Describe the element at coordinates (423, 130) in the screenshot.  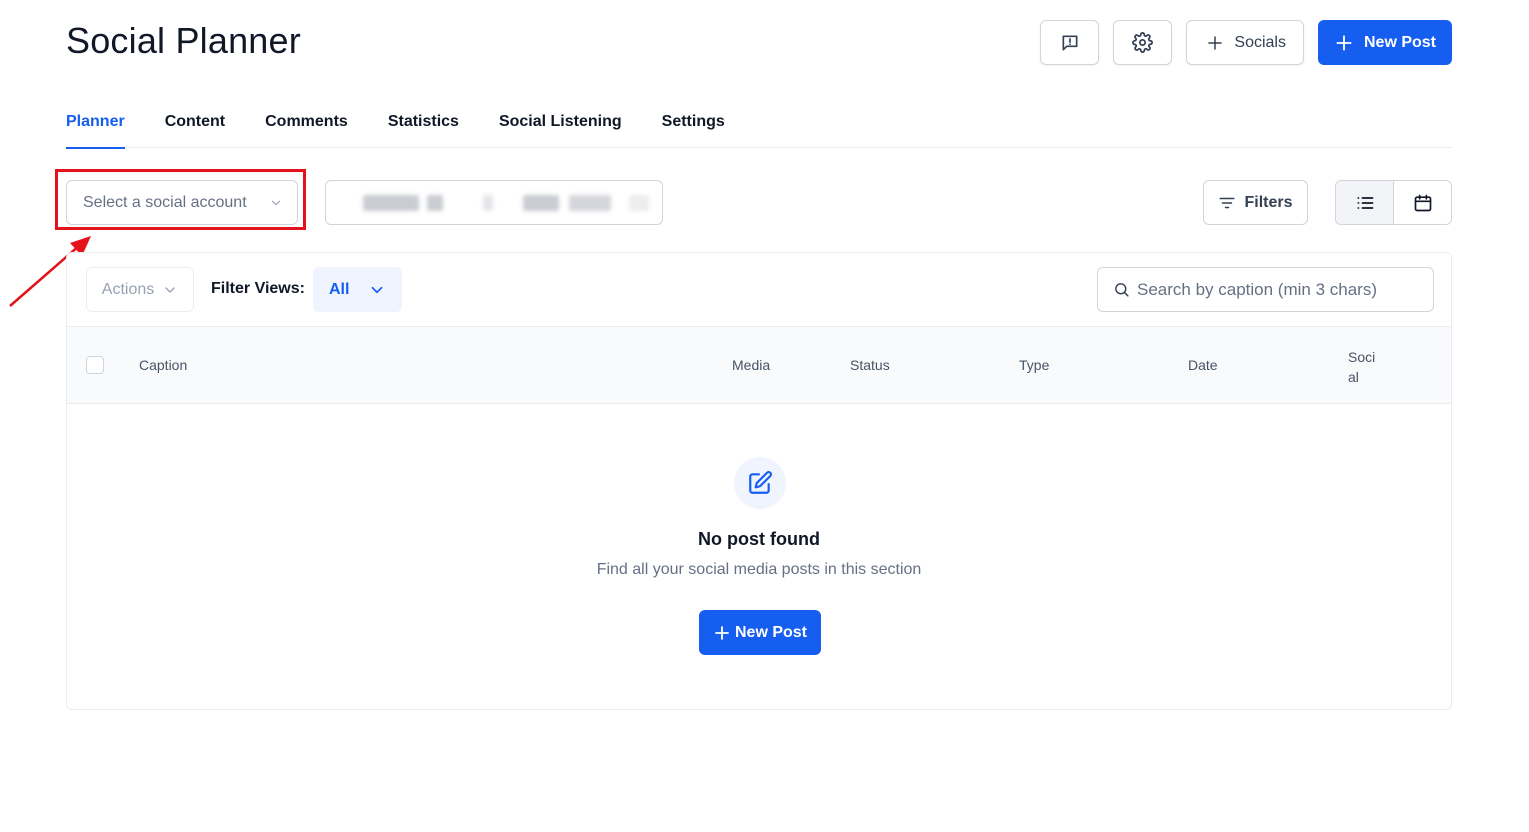
I see `tab-statistics: Statistics` at that location.